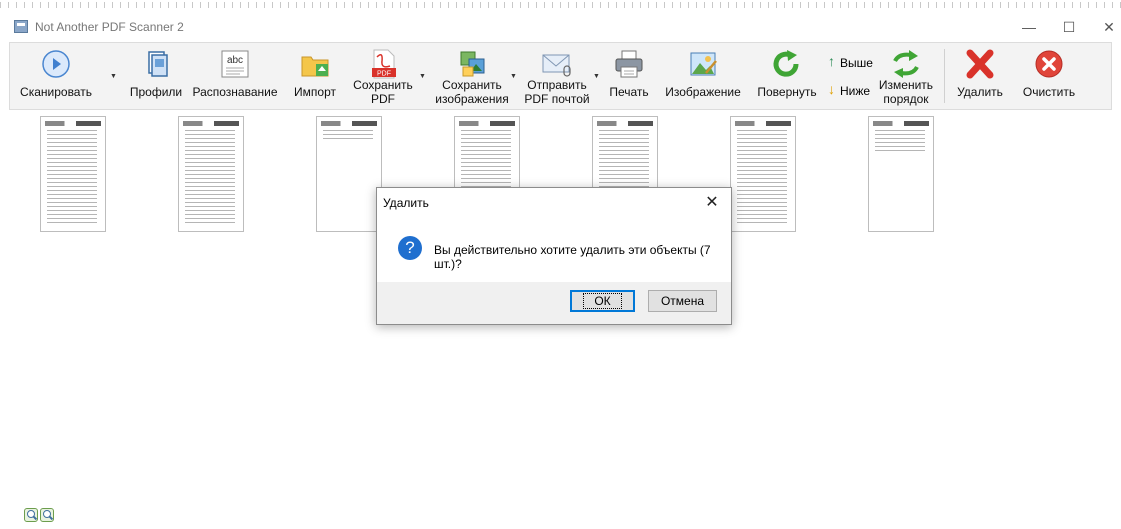 The image size is (1121, 529). Describe the element at coordinates (383, 99) in the screenshot. I see `save-pdf-label-2: PDF` at that location.